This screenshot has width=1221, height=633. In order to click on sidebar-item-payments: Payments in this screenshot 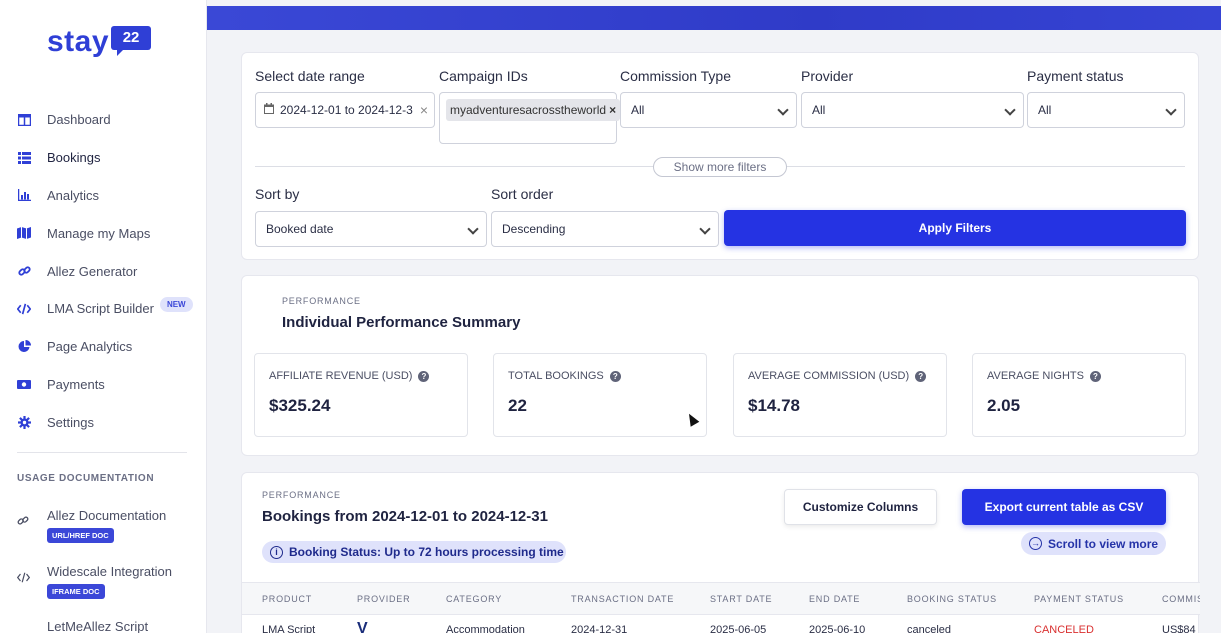, I will do `click(103, 385)`.